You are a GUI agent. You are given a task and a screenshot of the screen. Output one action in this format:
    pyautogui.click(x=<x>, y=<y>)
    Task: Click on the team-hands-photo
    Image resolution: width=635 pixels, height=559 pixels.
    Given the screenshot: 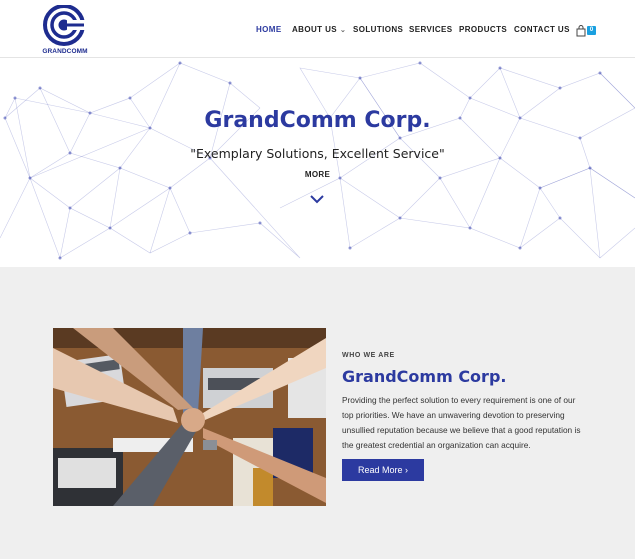 What is the action you would take?
    pyautogui.click(x=189, y=417)
    